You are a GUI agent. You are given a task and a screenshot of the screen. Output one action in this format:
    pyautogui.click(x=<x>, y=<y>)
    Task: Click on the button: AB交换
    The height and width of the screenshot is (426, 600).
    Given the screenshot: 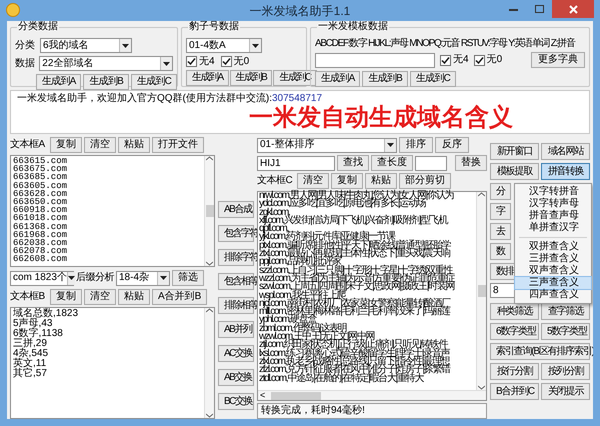 What is the action you would take?
    pyautogui.click(x=236, y=377)
    